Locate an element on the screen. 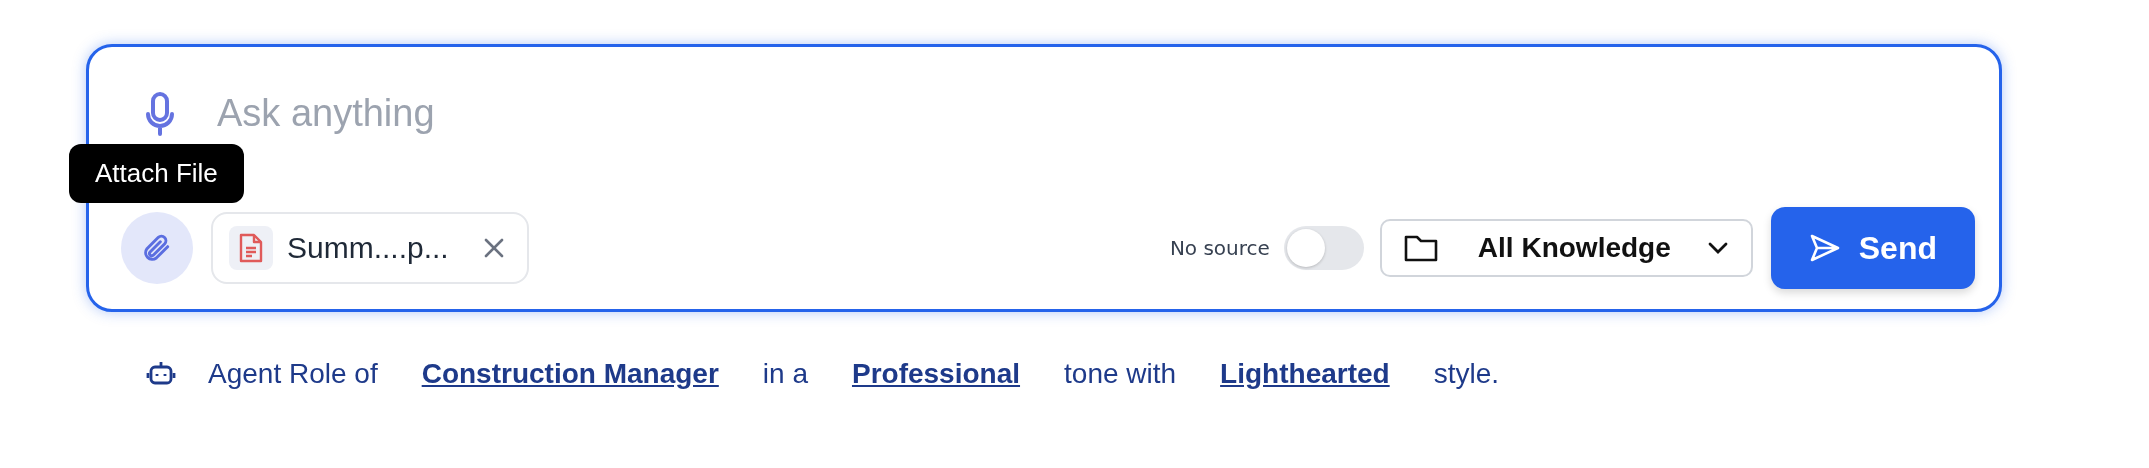  microphone-icon is located at coordinates (160, 113).